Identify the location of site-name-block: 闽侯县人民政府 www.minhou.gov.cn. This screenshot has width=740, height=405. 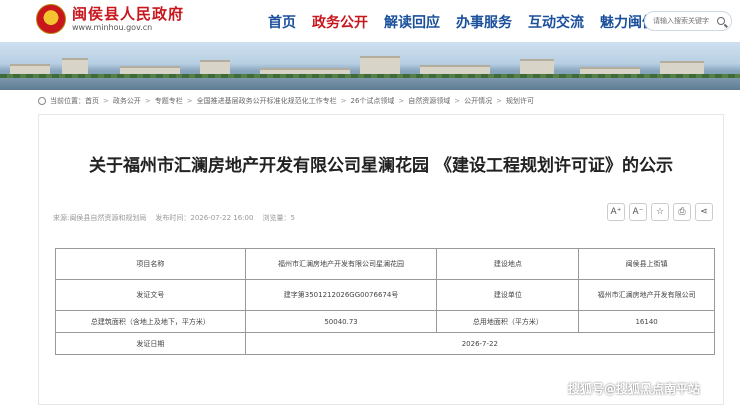
(128, 19).